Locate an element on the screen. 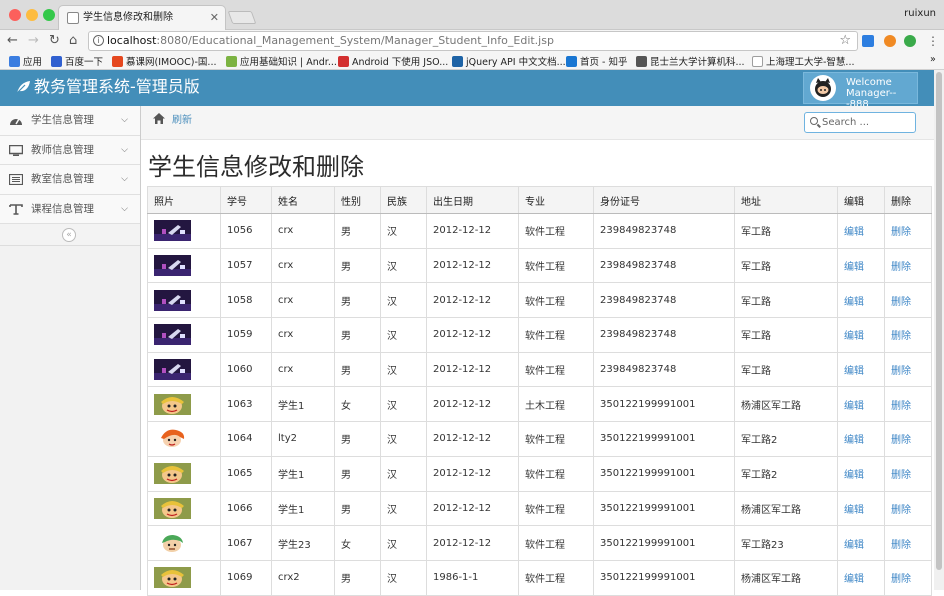 Image resolution: width=944 pixels, height=596 pixels. cell-address: 军工路2 is located at coordinates (786, 439).